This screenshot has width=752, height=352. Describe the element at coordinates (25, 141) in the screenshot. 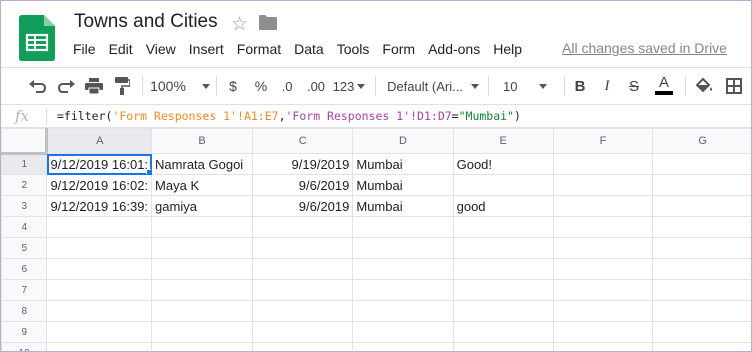

I see `select-all-corner` at that location.